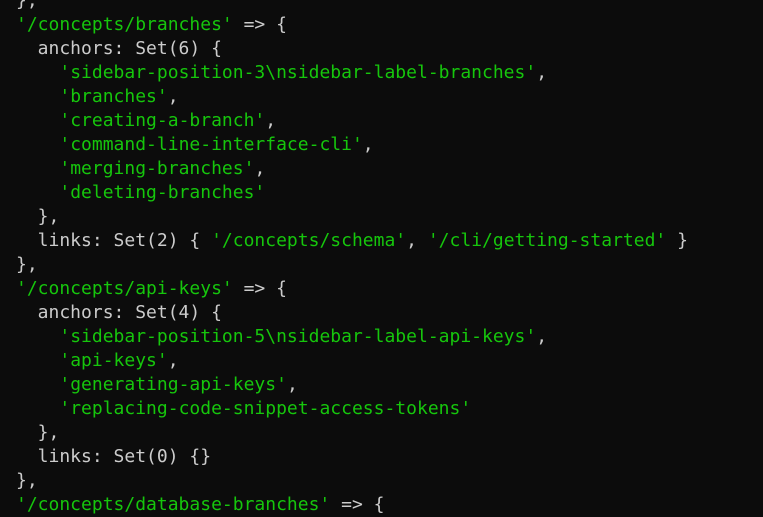 The image size is (763, 517). Describe the element at coordinates (309, 240) in the screenshot. I see `string-token: '/concepts/schema'` at that location.